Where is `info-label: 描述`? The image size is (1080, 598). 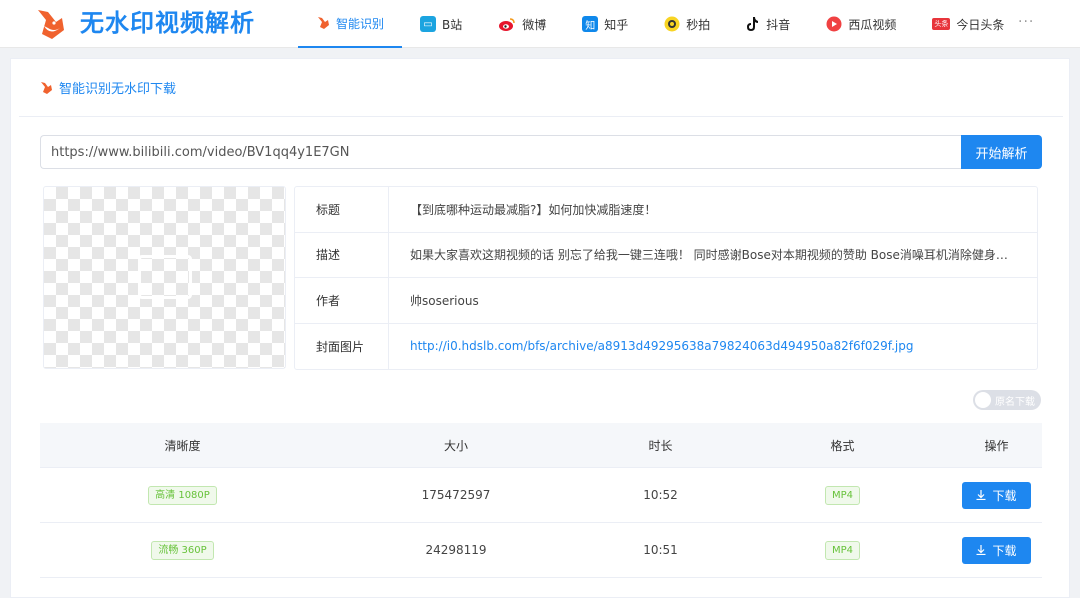
info-label: 描述 is located at coordinates (342, 254).